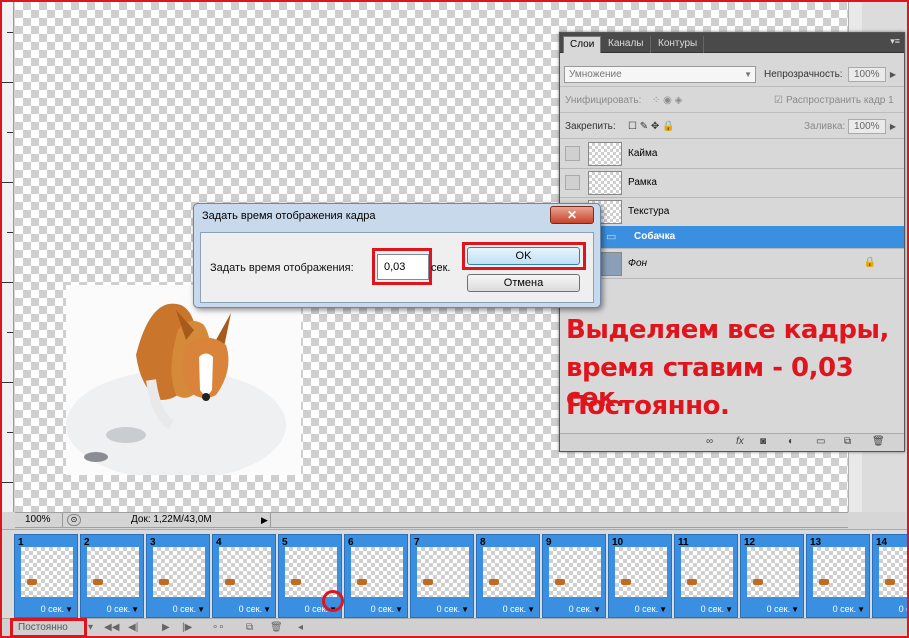 The height and width of the screenshot is (638, 909). What do you see at coordinates (643, 153) in the screenshot?
I see `layer-name: Кайма` at bounding box center [643, 153].